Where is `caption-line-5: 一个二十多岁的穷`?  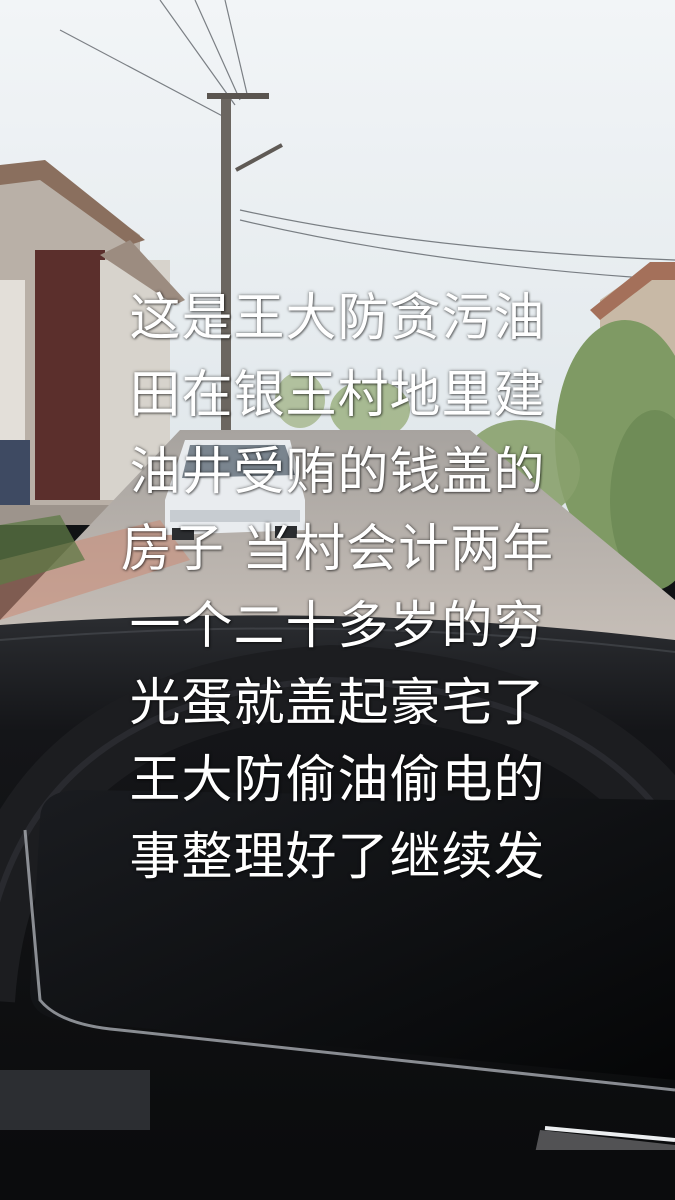 caption-line-5: 一个二十多岁的穷 is located at coordinates (337, 626).